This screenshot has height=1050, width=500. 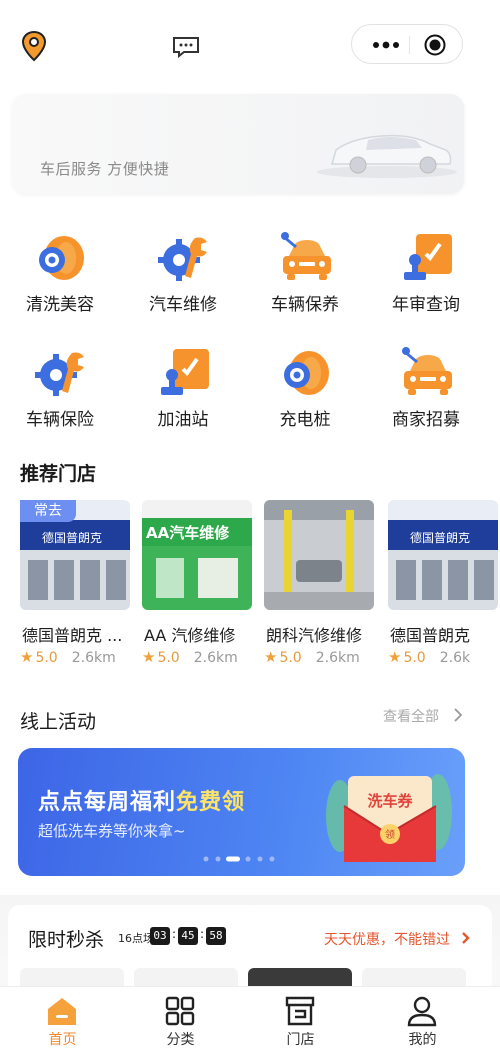 What do you see at coordinates (188, 936) in the screenshot?
I see `countdown-minutes: 45` at bounding box center [188, 936].